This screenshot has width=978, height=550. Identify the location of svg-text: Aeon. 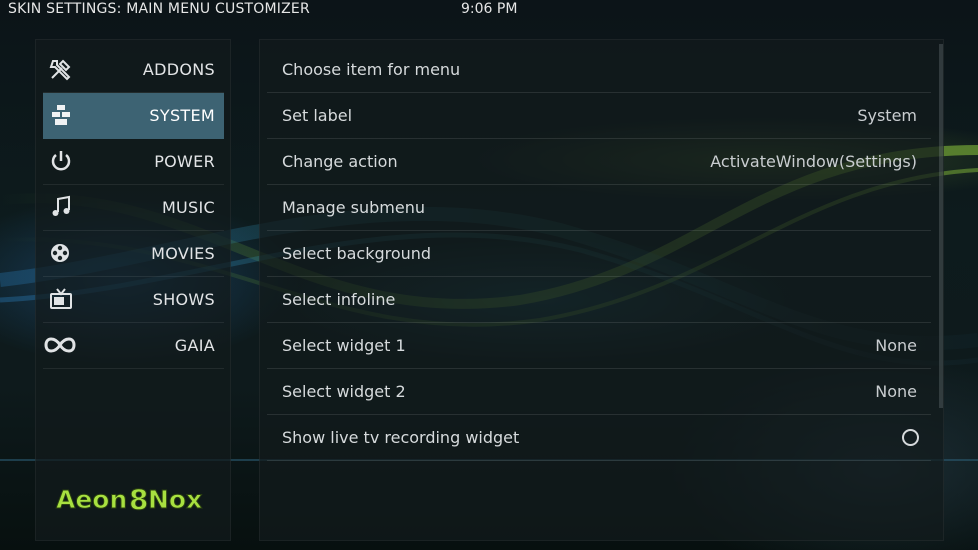
(91, 499).